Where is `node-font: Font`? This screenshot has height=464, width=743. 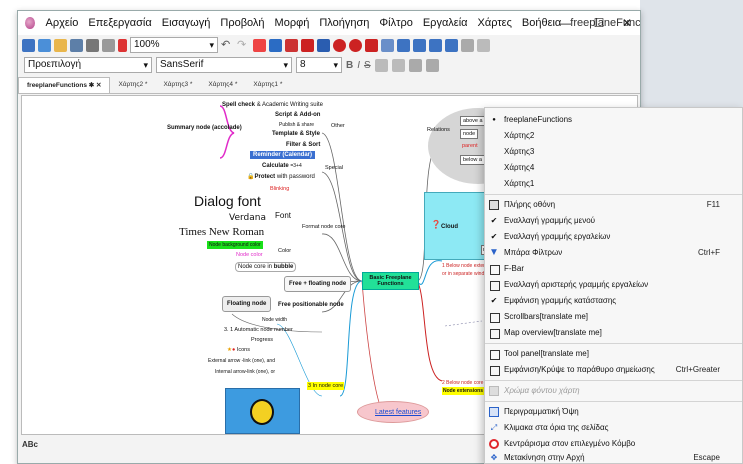
node-font: Font is located at coordinates (283, 216).